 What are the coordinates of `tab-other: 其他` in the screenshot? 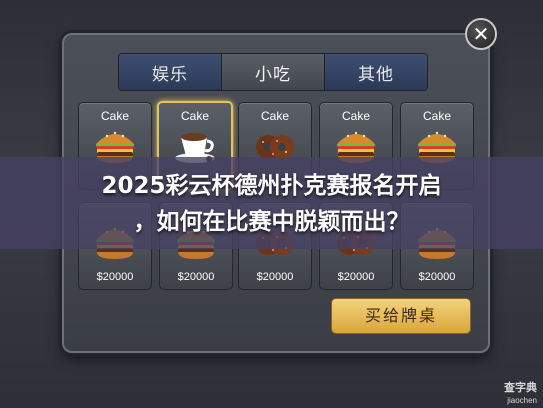 It's located at (376, 72).